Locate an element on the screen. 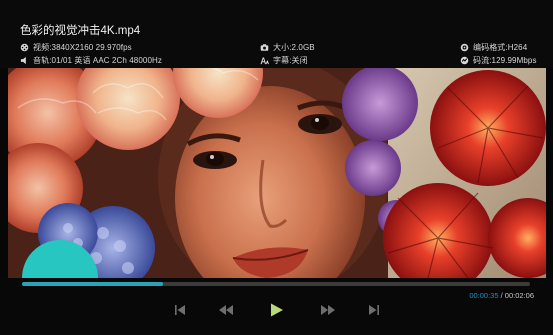 The height and width of the screenshot is (335, 553). font-icon is located at coordinates (264, 60).